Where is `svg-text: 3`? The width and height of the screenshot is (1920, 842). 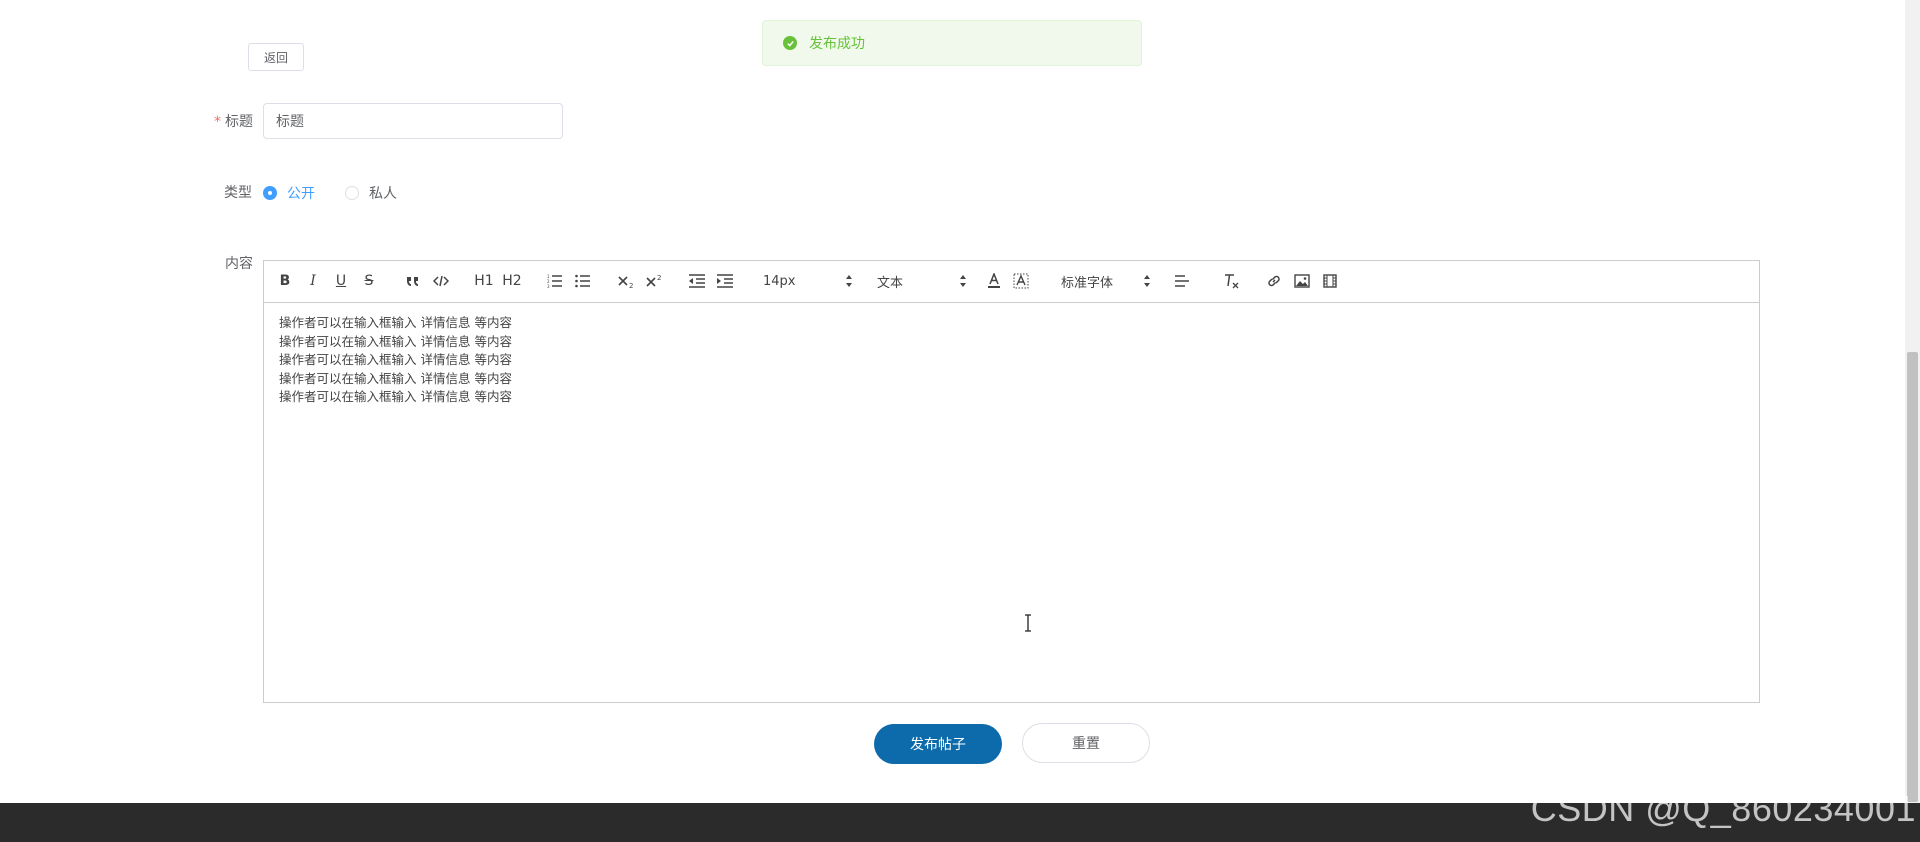 svg-text: 3 is located at coordinates (548, 286).